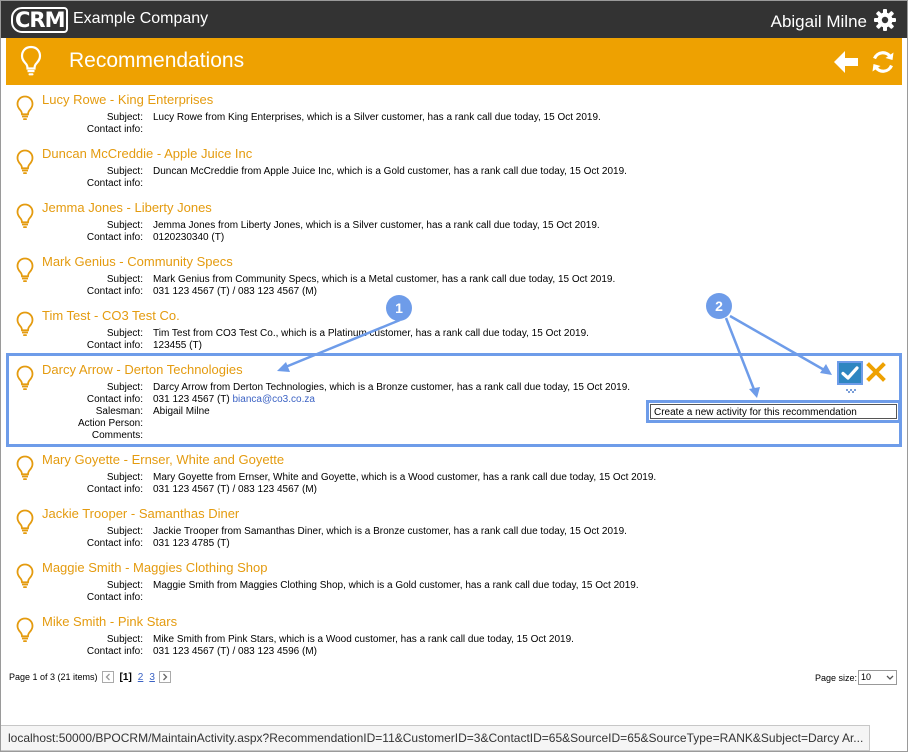 The image size is (908, 752). I want to click on checkmark-icon, so click(850, 373).